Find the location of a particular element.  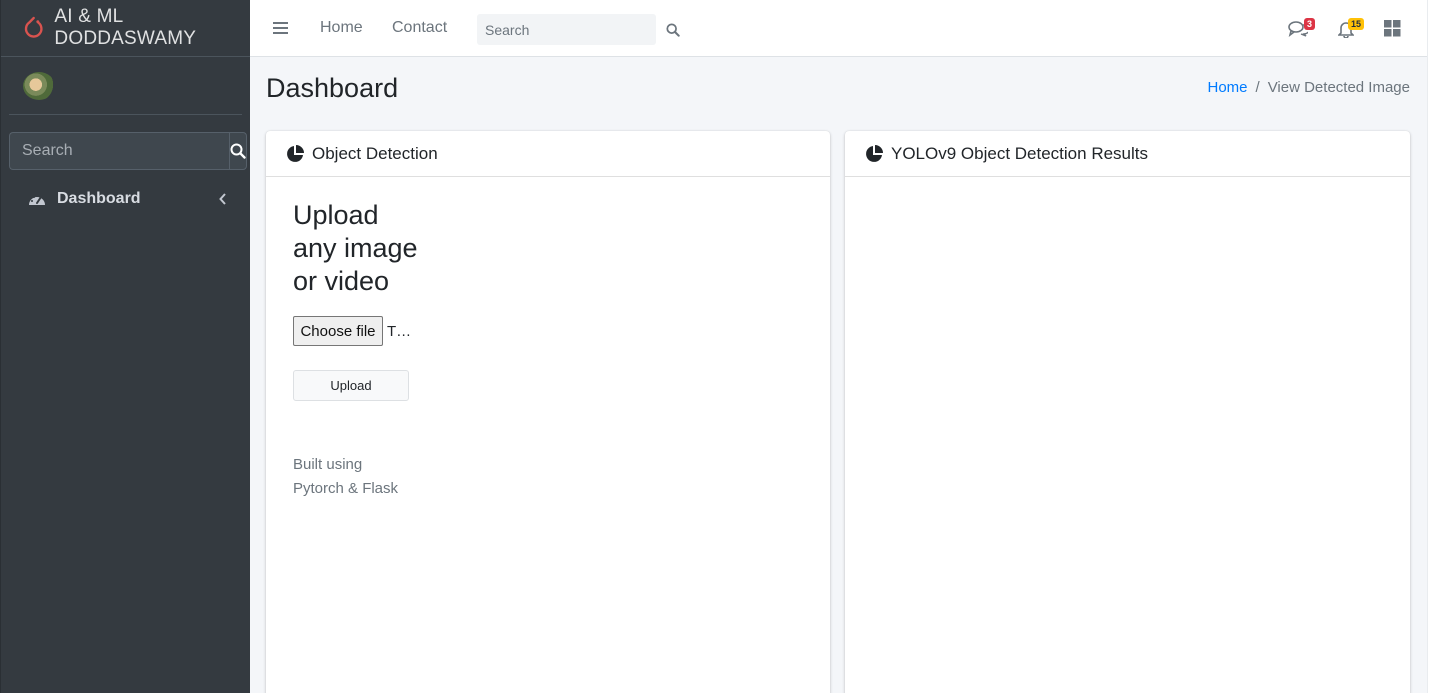

card-header: Object Detection is located at coordinates (548, 154).